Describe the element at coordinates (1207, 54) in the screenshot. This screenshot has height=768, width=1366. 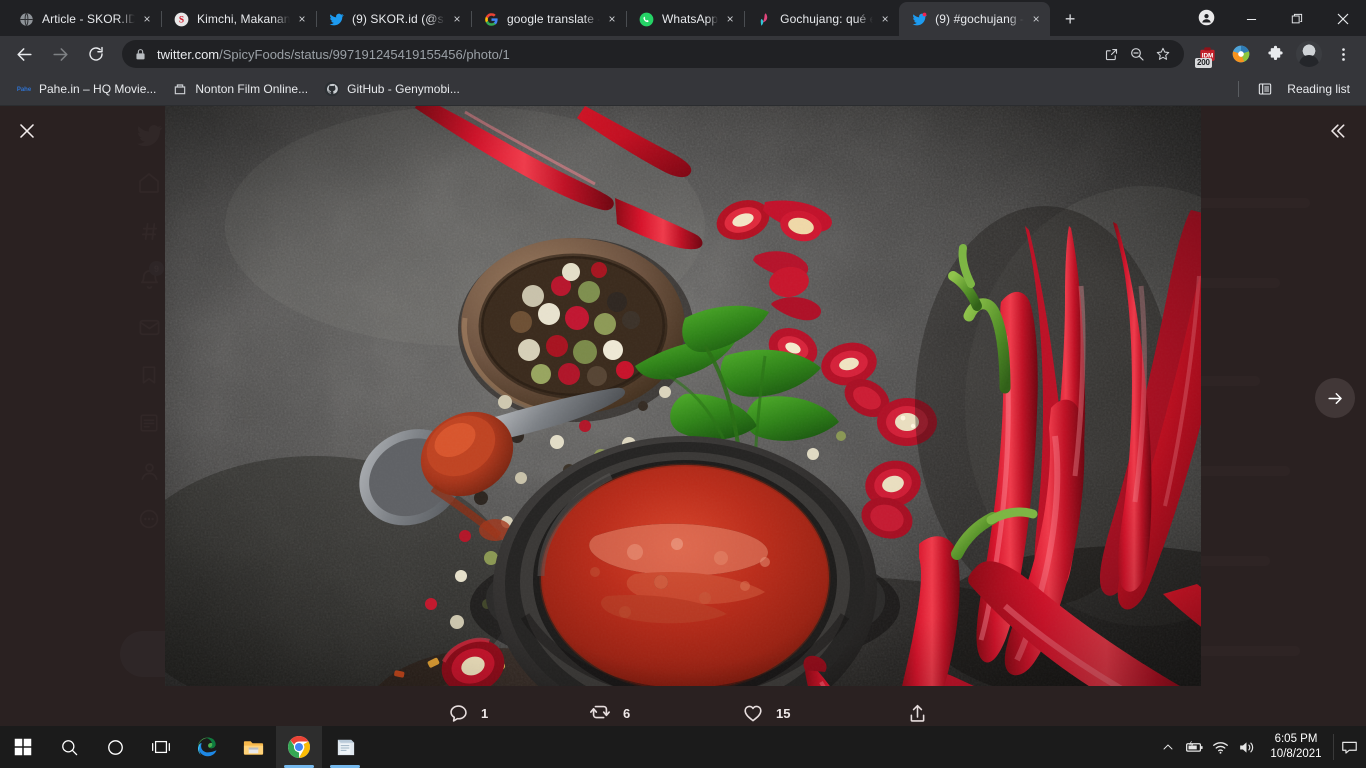
I see `idm-extension-icon: IDM 200` at that location.